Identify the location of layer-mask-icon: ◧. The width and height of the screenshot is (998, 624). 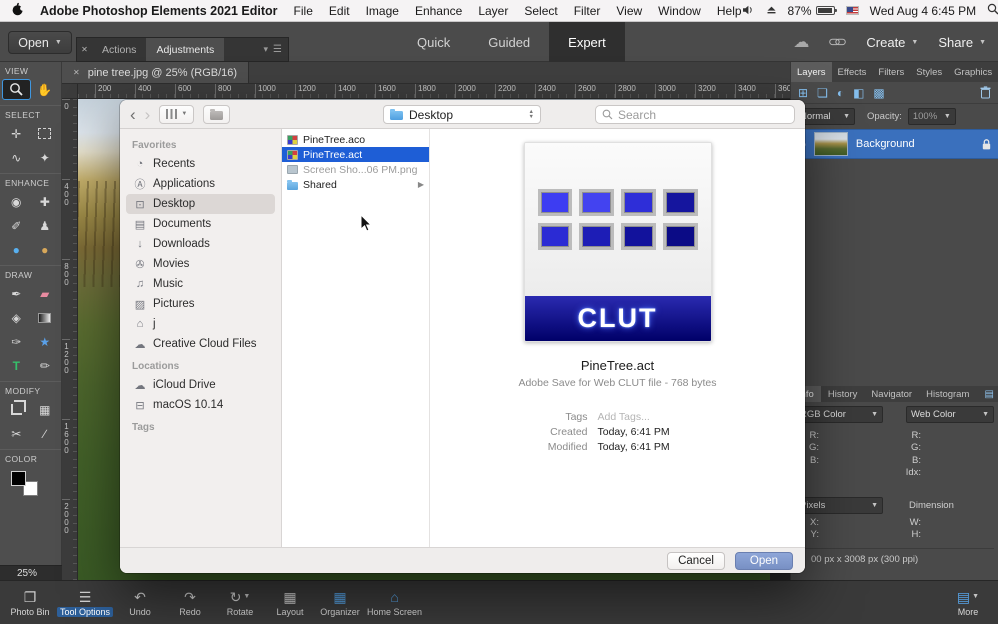
(858, 93).